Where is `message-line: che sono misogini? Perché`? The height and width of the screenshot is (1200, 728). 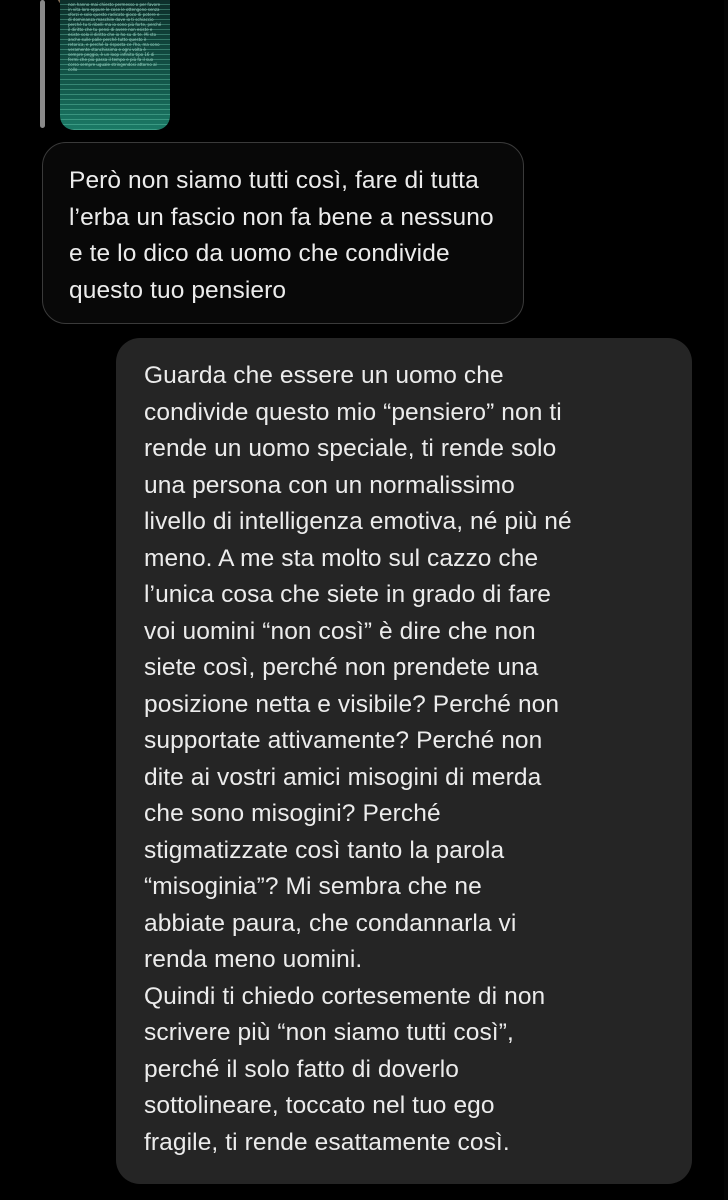 message-line: che sono misogini? Perché is located at coordinates (292, 813).